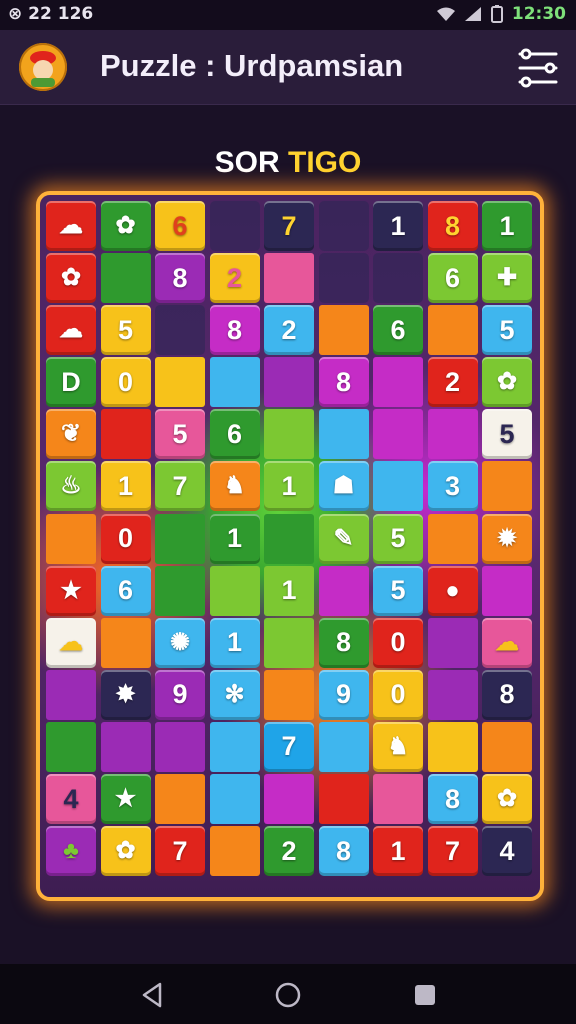  What do you see at coordinates (153, 995) in the screenshot?
I see `back-icon` at bounding box center [153, 995].